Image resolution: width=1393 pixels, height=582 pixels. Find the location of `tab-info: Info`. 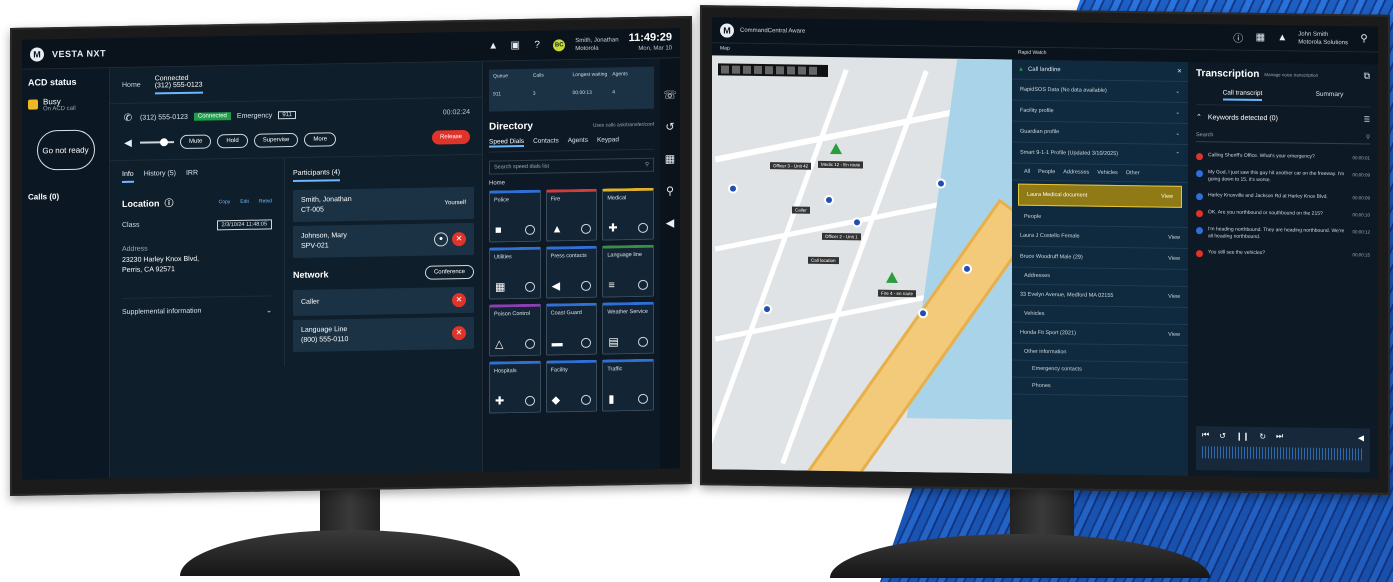

tab-info: Info is located at coordinates (128, 176).